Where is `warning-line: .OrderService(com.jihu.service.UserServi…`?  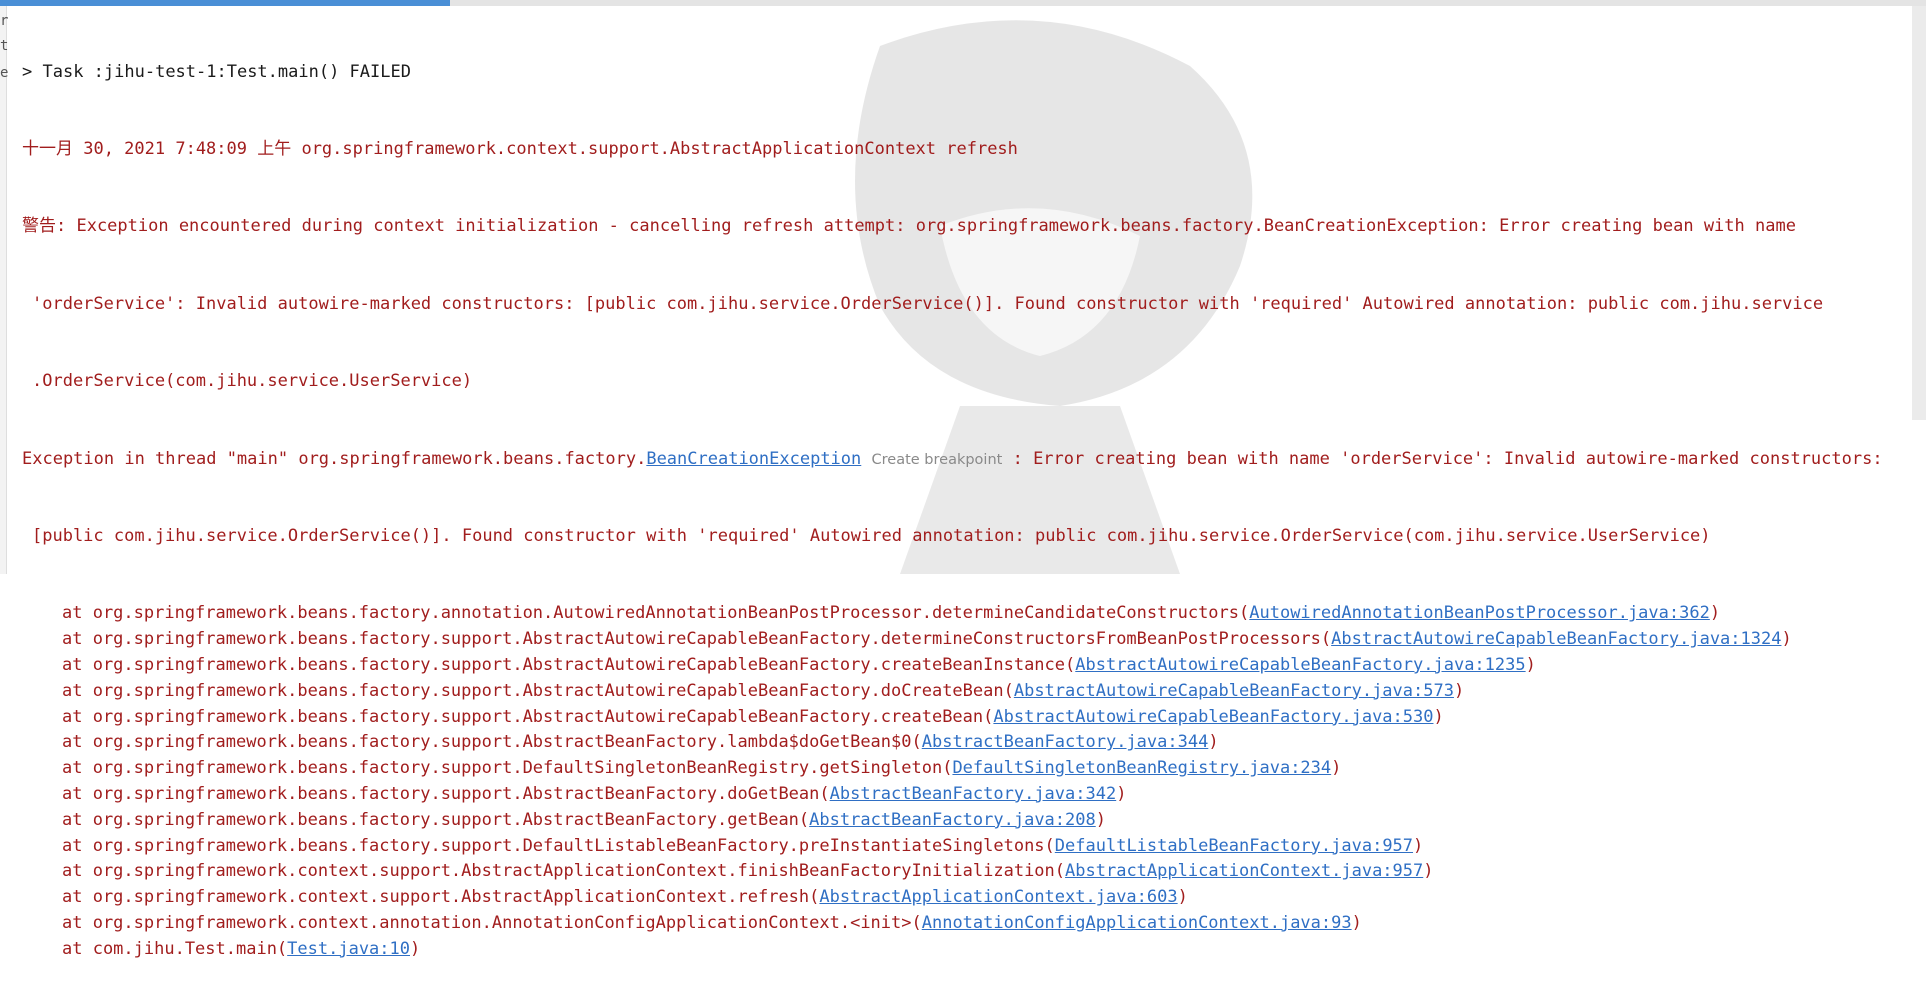
warning-line: .OrderService(com.jihu.service.UserServi… is located at coordinates (252, 381).